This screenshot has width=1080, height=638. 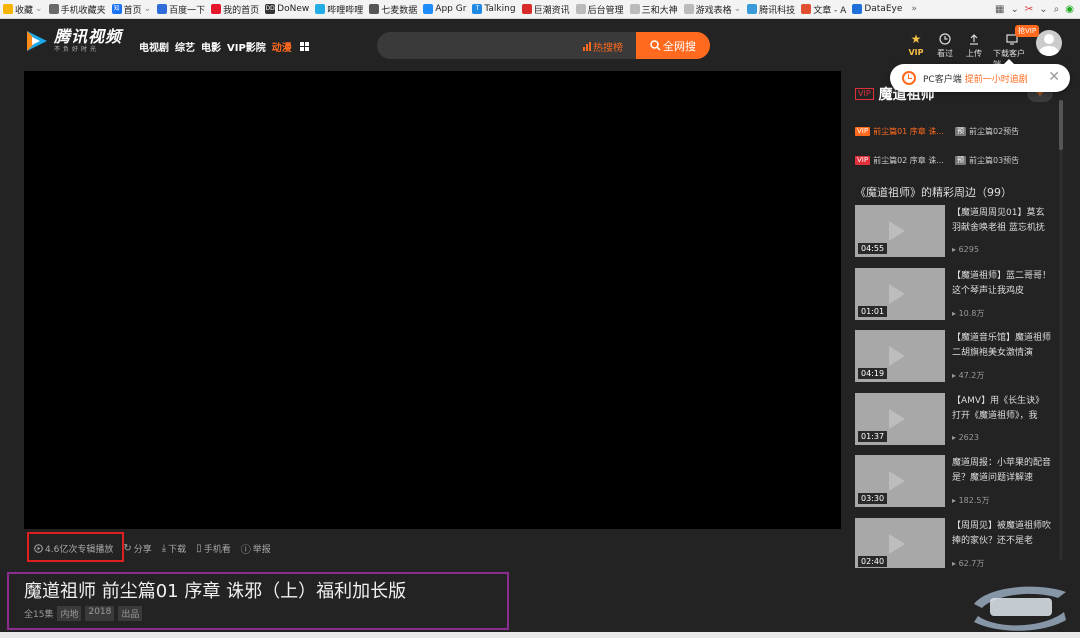 What do you see at coordinates (73, 41) in the screenshot?
I see `site-logo: 腾讯视频 不负好时光` at bounding box center [73, 41].